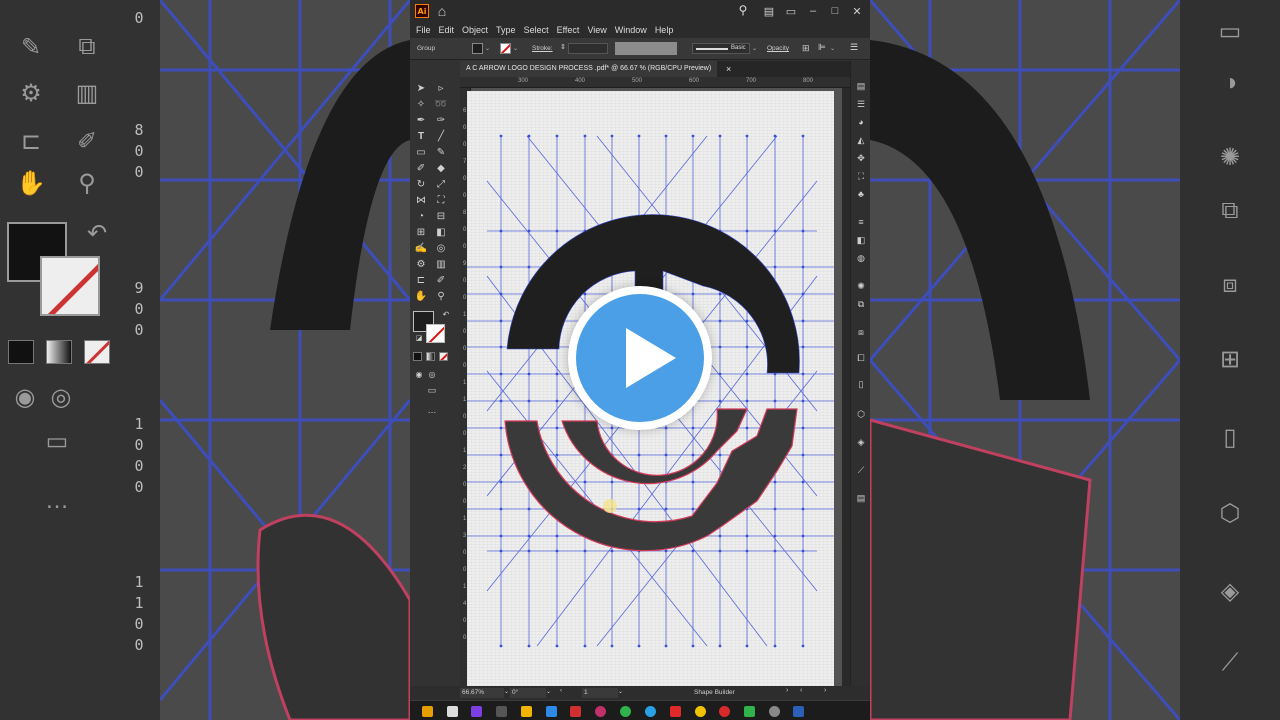 Image resolution: width=1280 pixels, height=720 pixels. I want to click on stepper-icon: ⇕, so click(563, 47).